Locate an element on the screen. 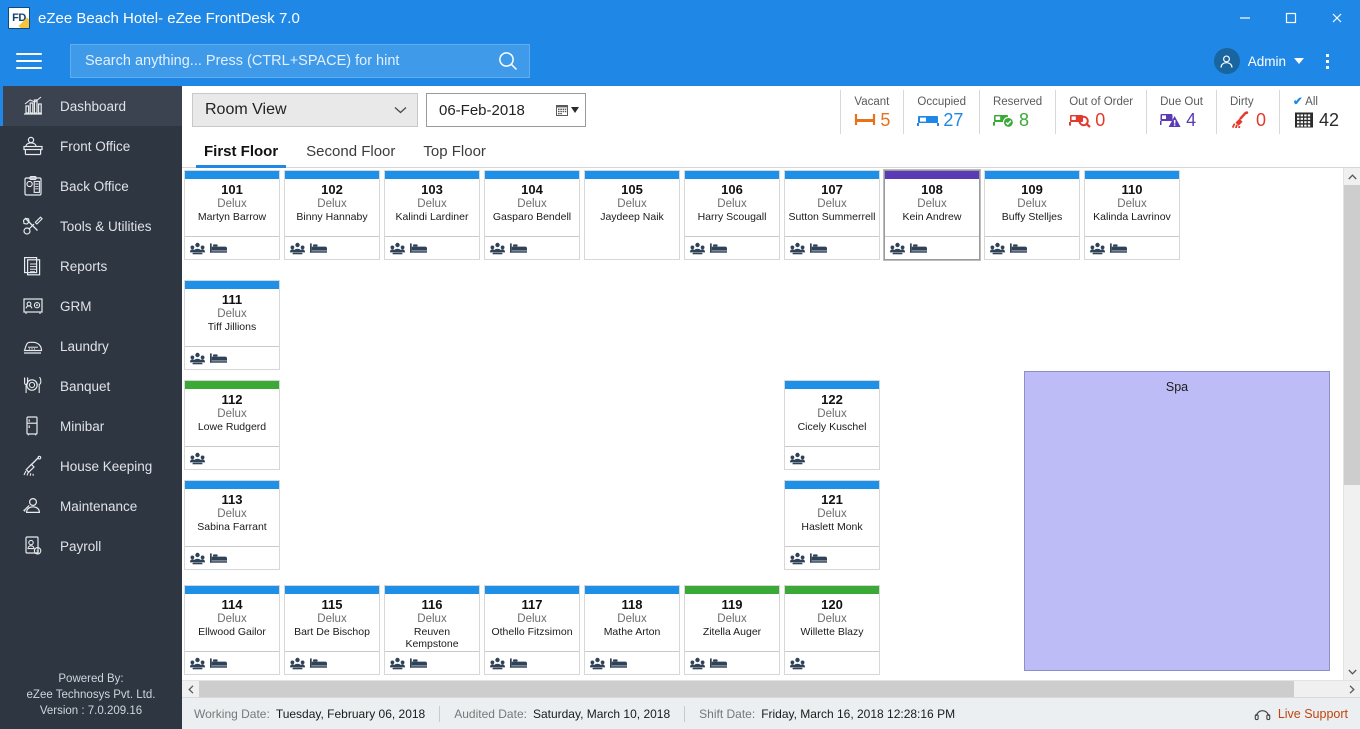 Image resolution: width=1360 pixels, height=729 pixels. scroll-up-icon is located at coordinates (1352, 176).